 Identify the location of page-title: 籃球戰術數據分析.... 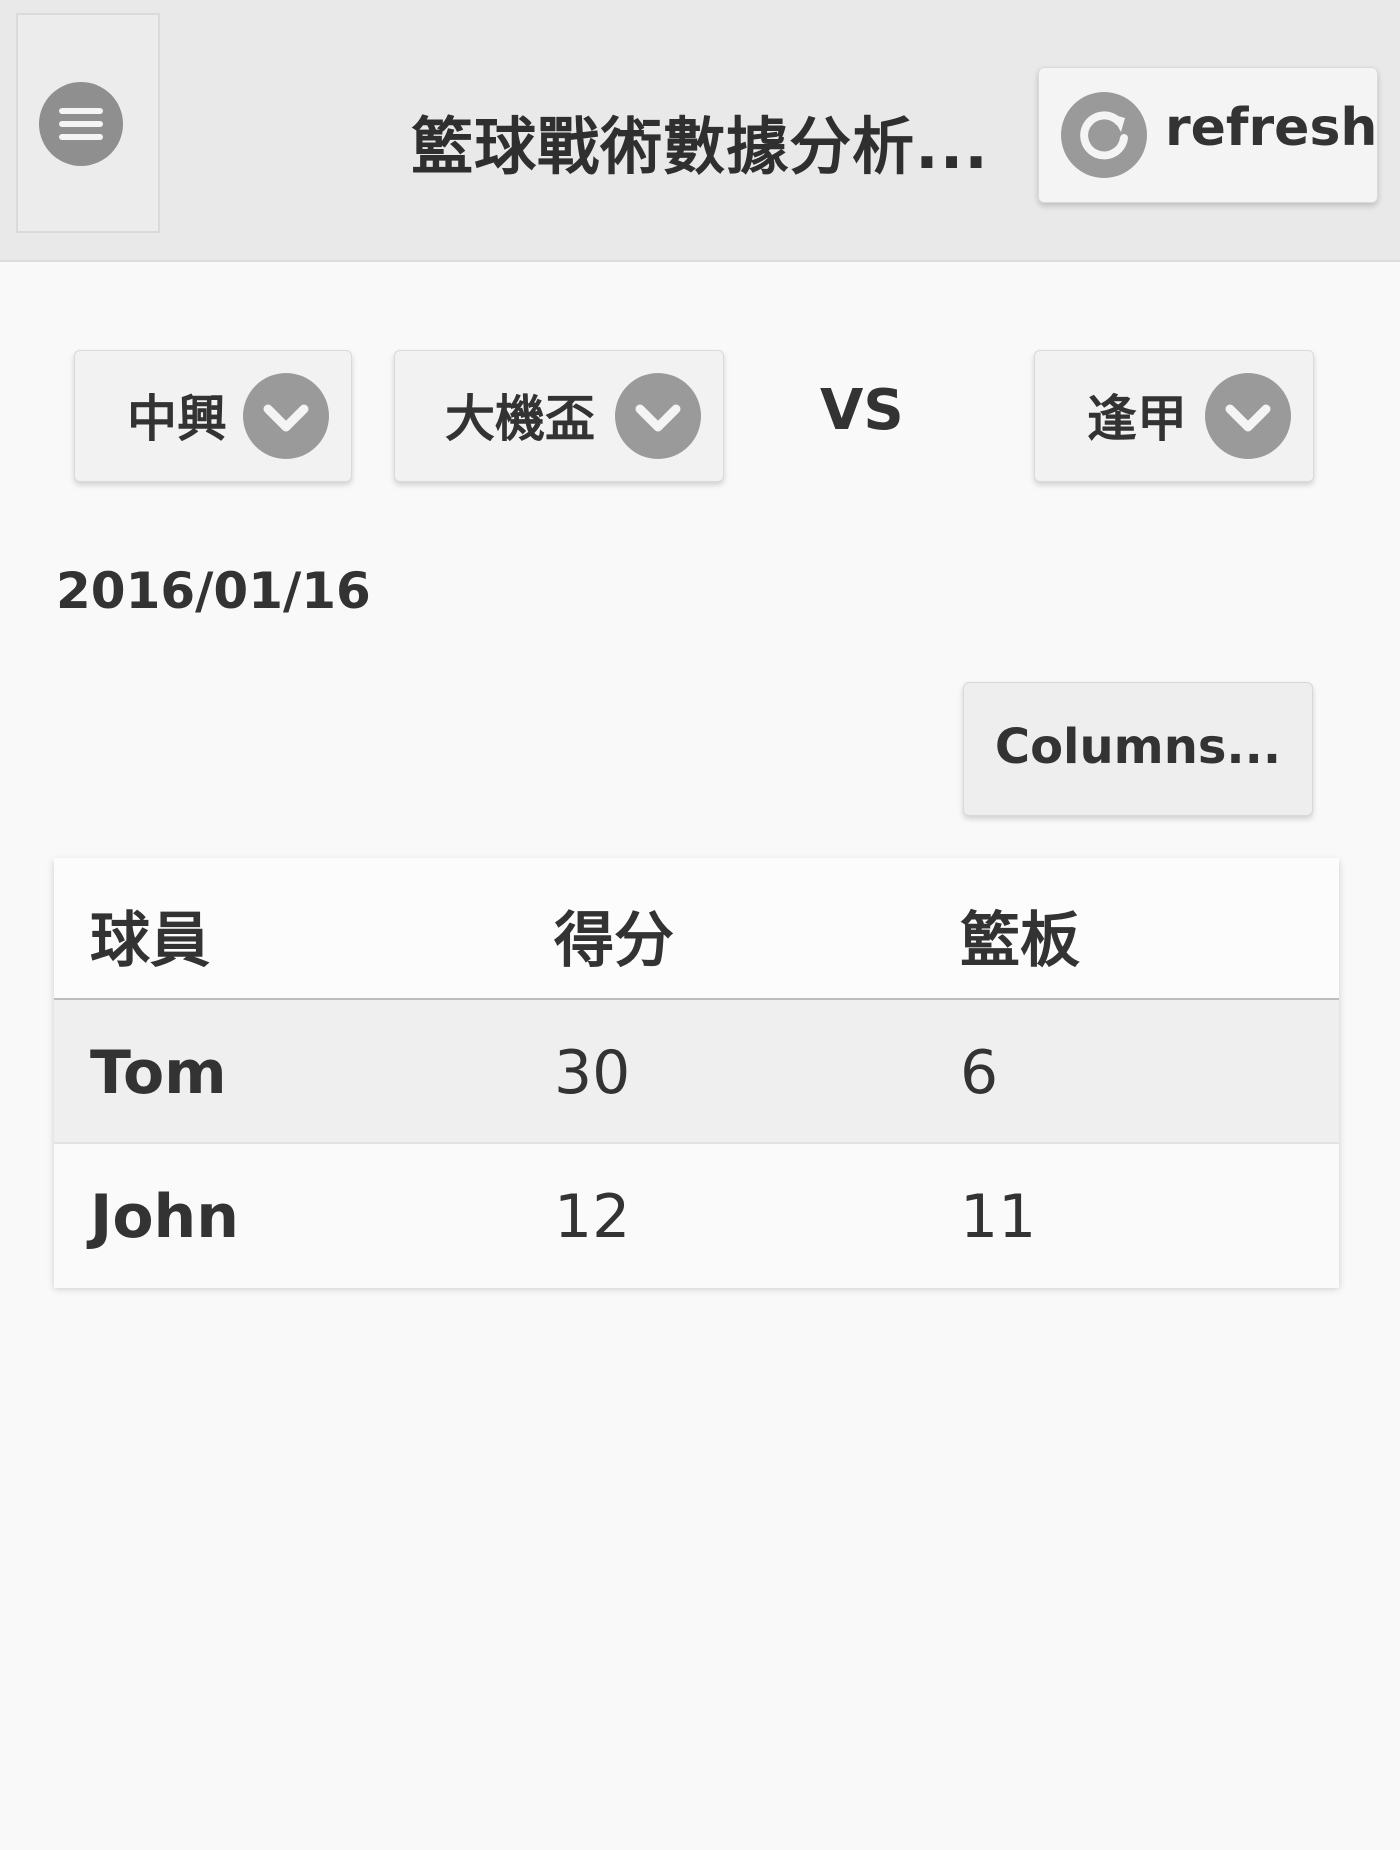
(700, 146).